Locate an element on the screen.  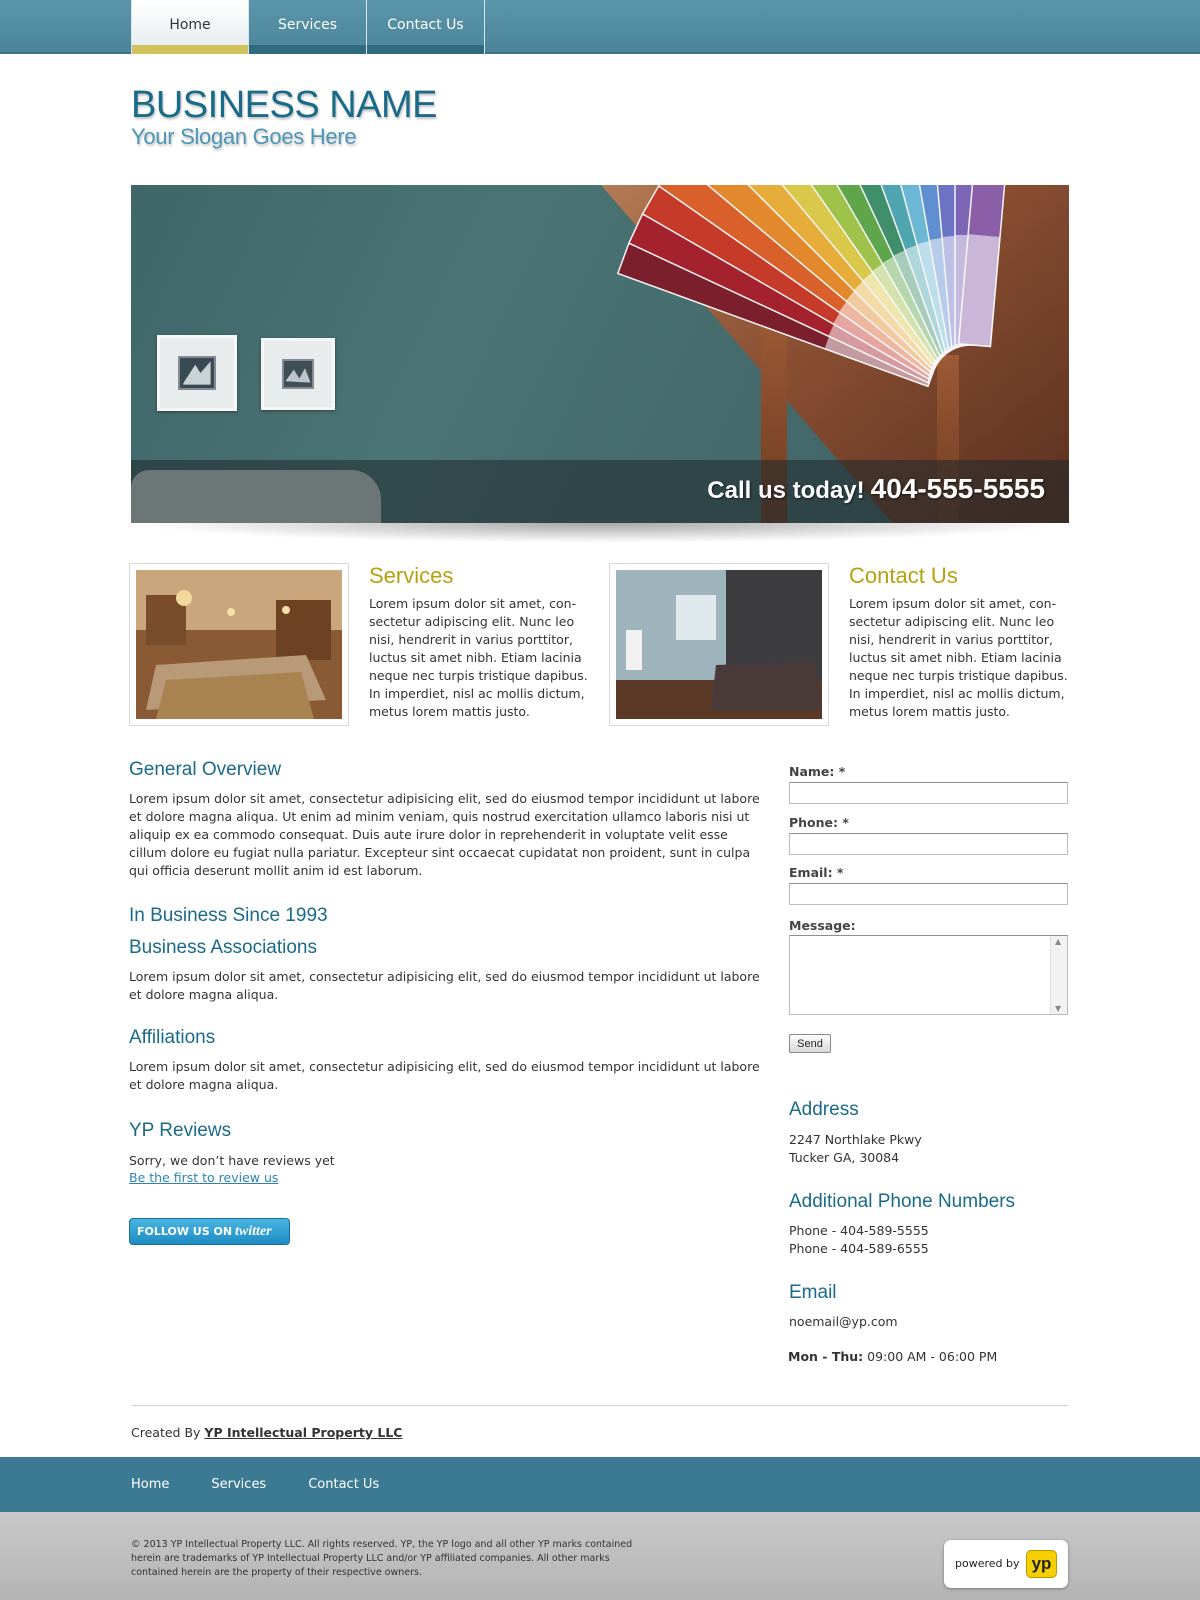
created-by: Created By YP Intellectual Property LLC is located at coordinates (266, 1432).